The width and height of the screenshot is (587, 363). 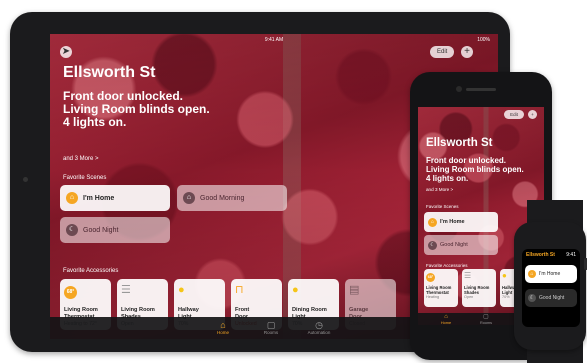 What do you see at coordinates (239, 290) in the screenshot?
I see `lock-open-icon: ⊓` at bounding box center [239, 290].